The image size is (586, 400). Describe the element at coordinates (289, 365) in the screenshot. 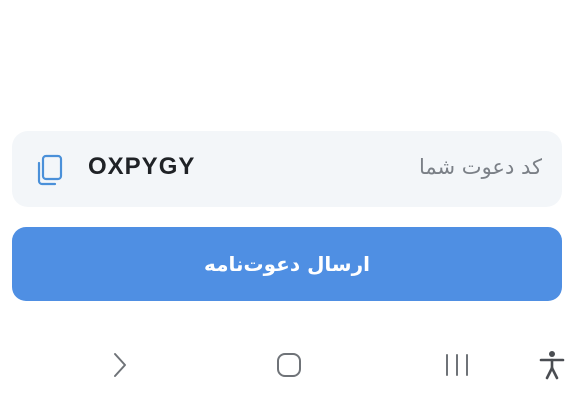

I see `home-square-icon` at that location.